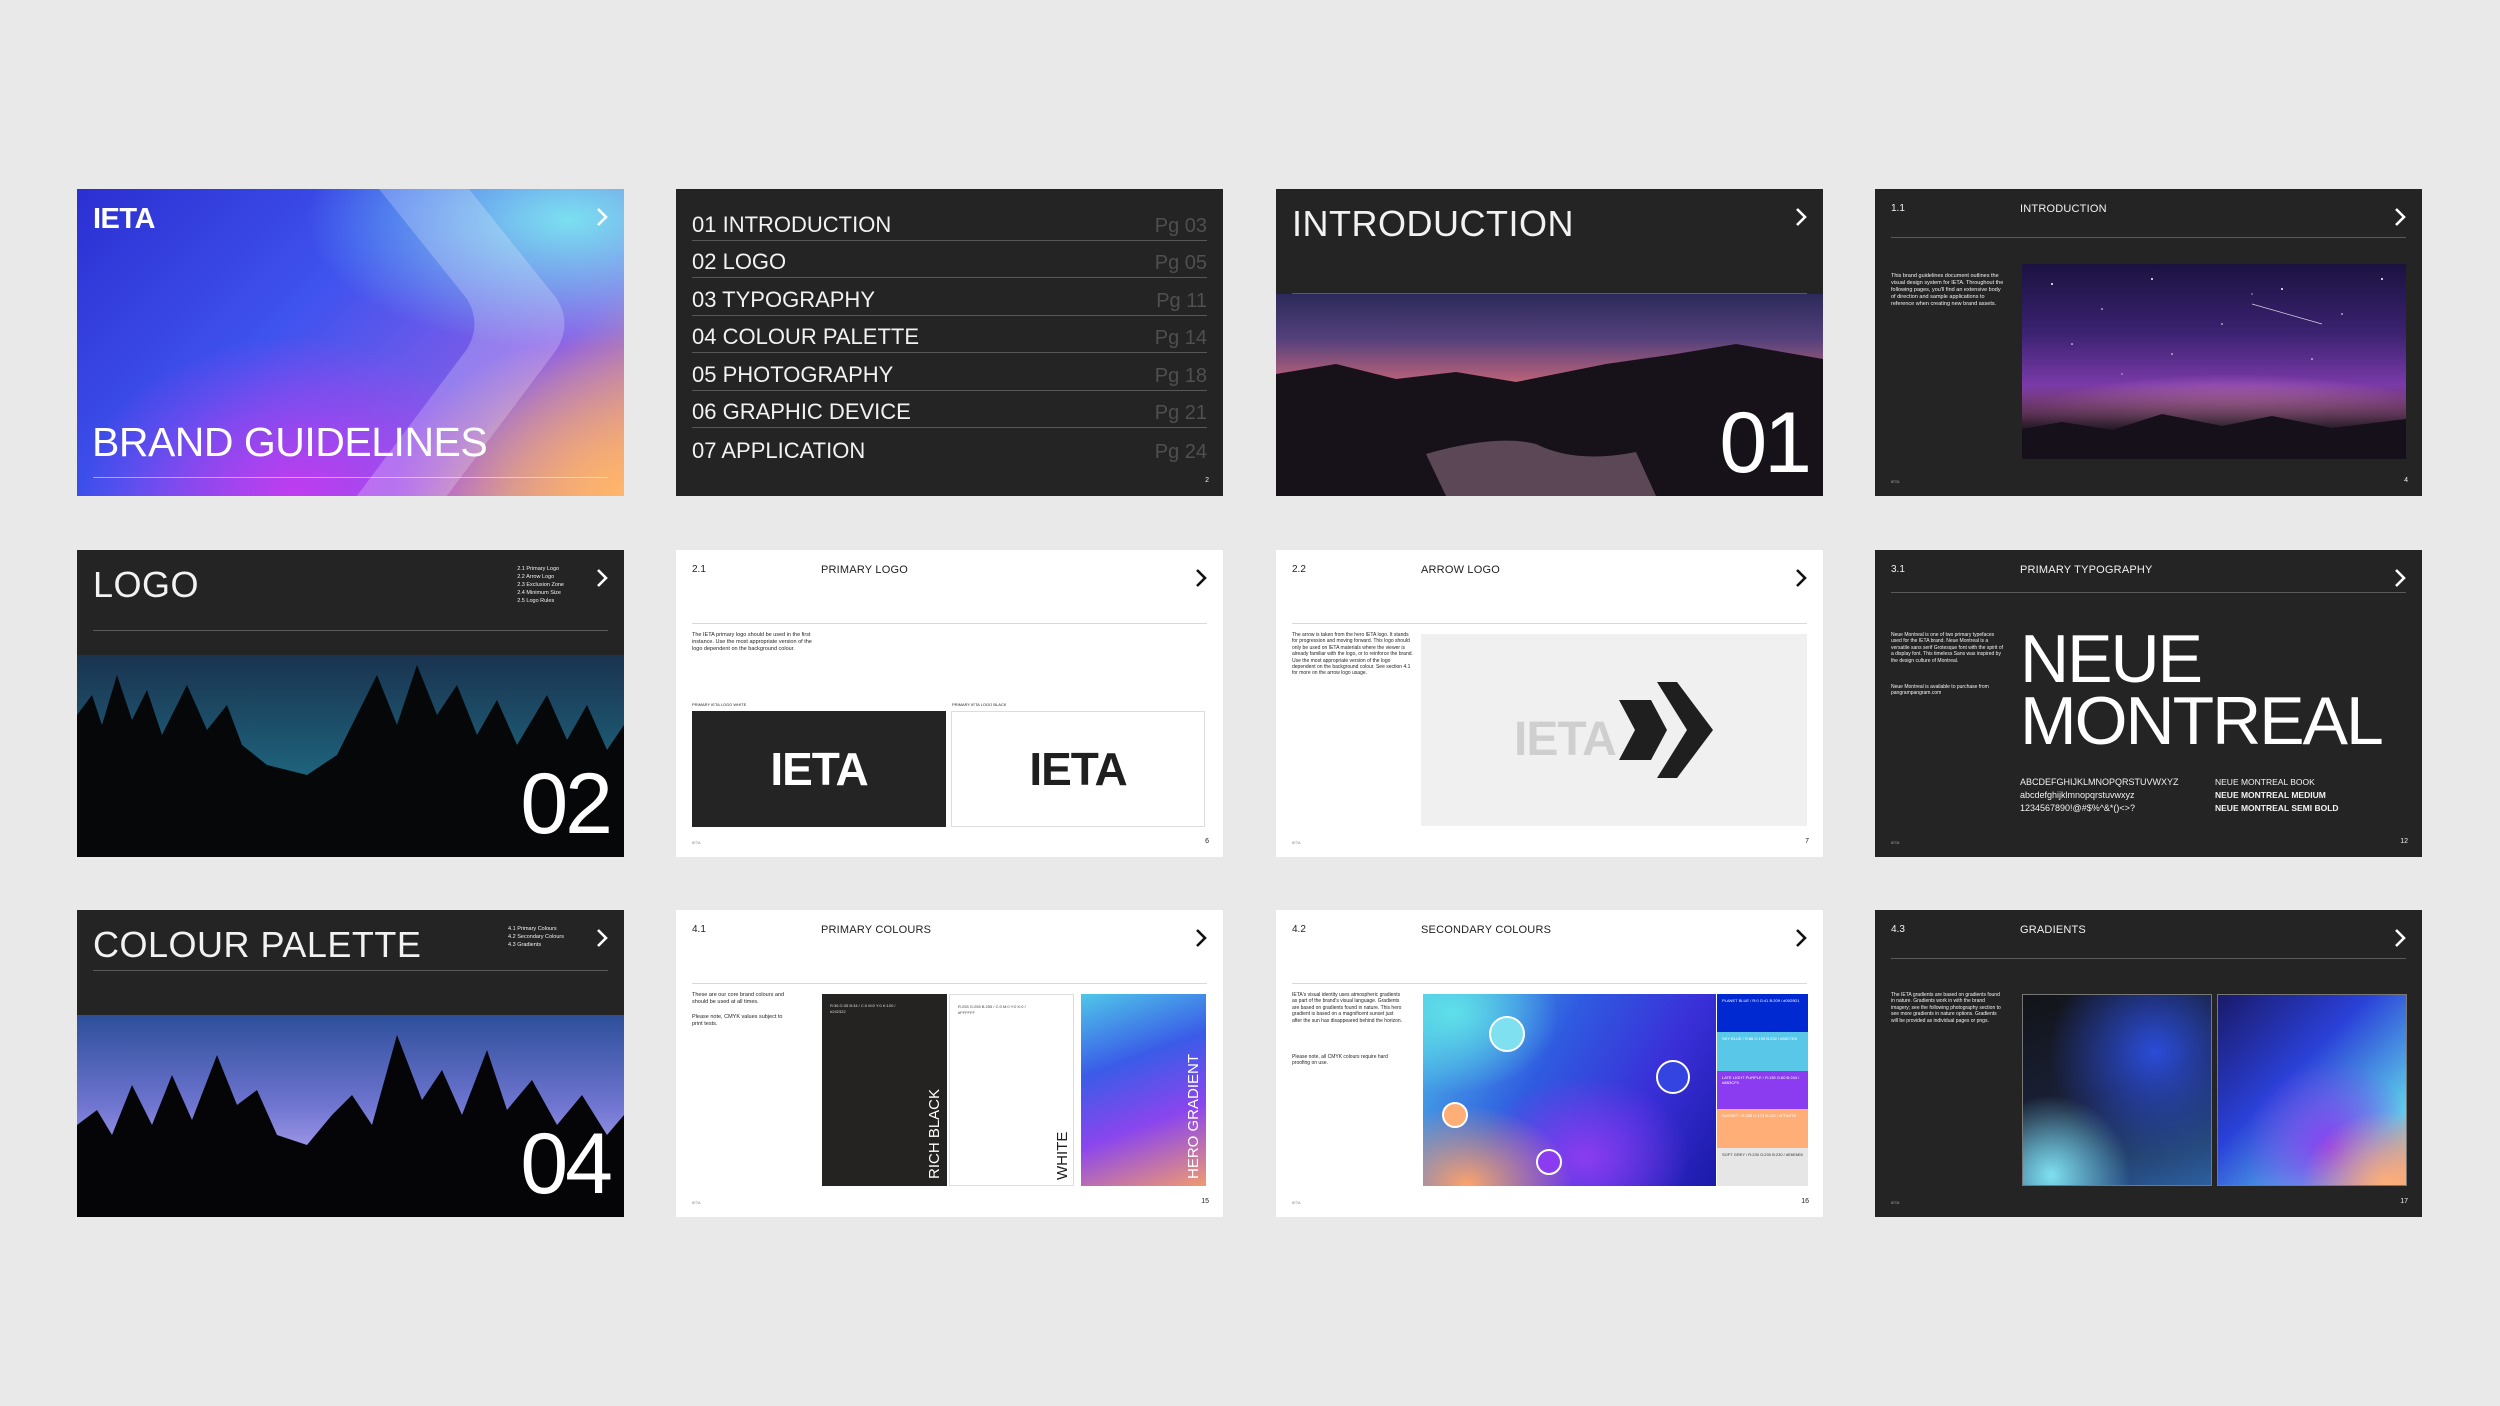 The width and height of the screenshot is (2500, 1406). Describe the element at coordinates (949, 222) in the screenshot. I see `toc-item: 01 INTRODUCTION Pg 03` at that location.